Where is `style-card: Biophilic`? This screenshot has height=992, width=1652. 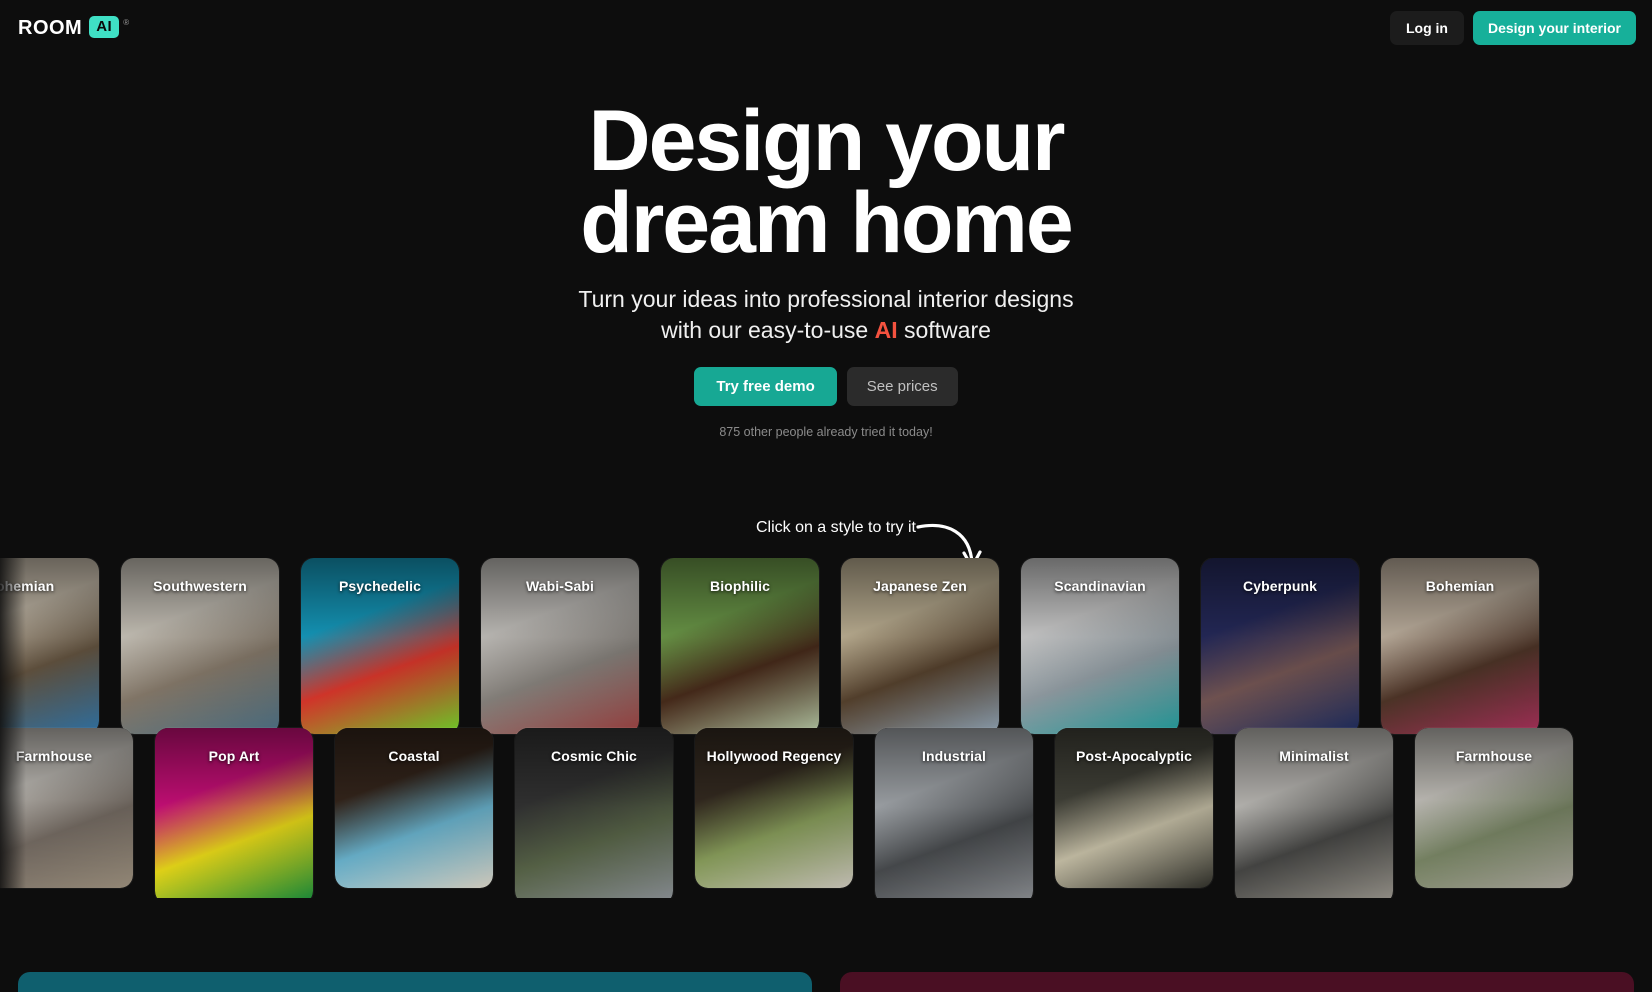
style-card: Biophilic is located at coordinates (740, 646).